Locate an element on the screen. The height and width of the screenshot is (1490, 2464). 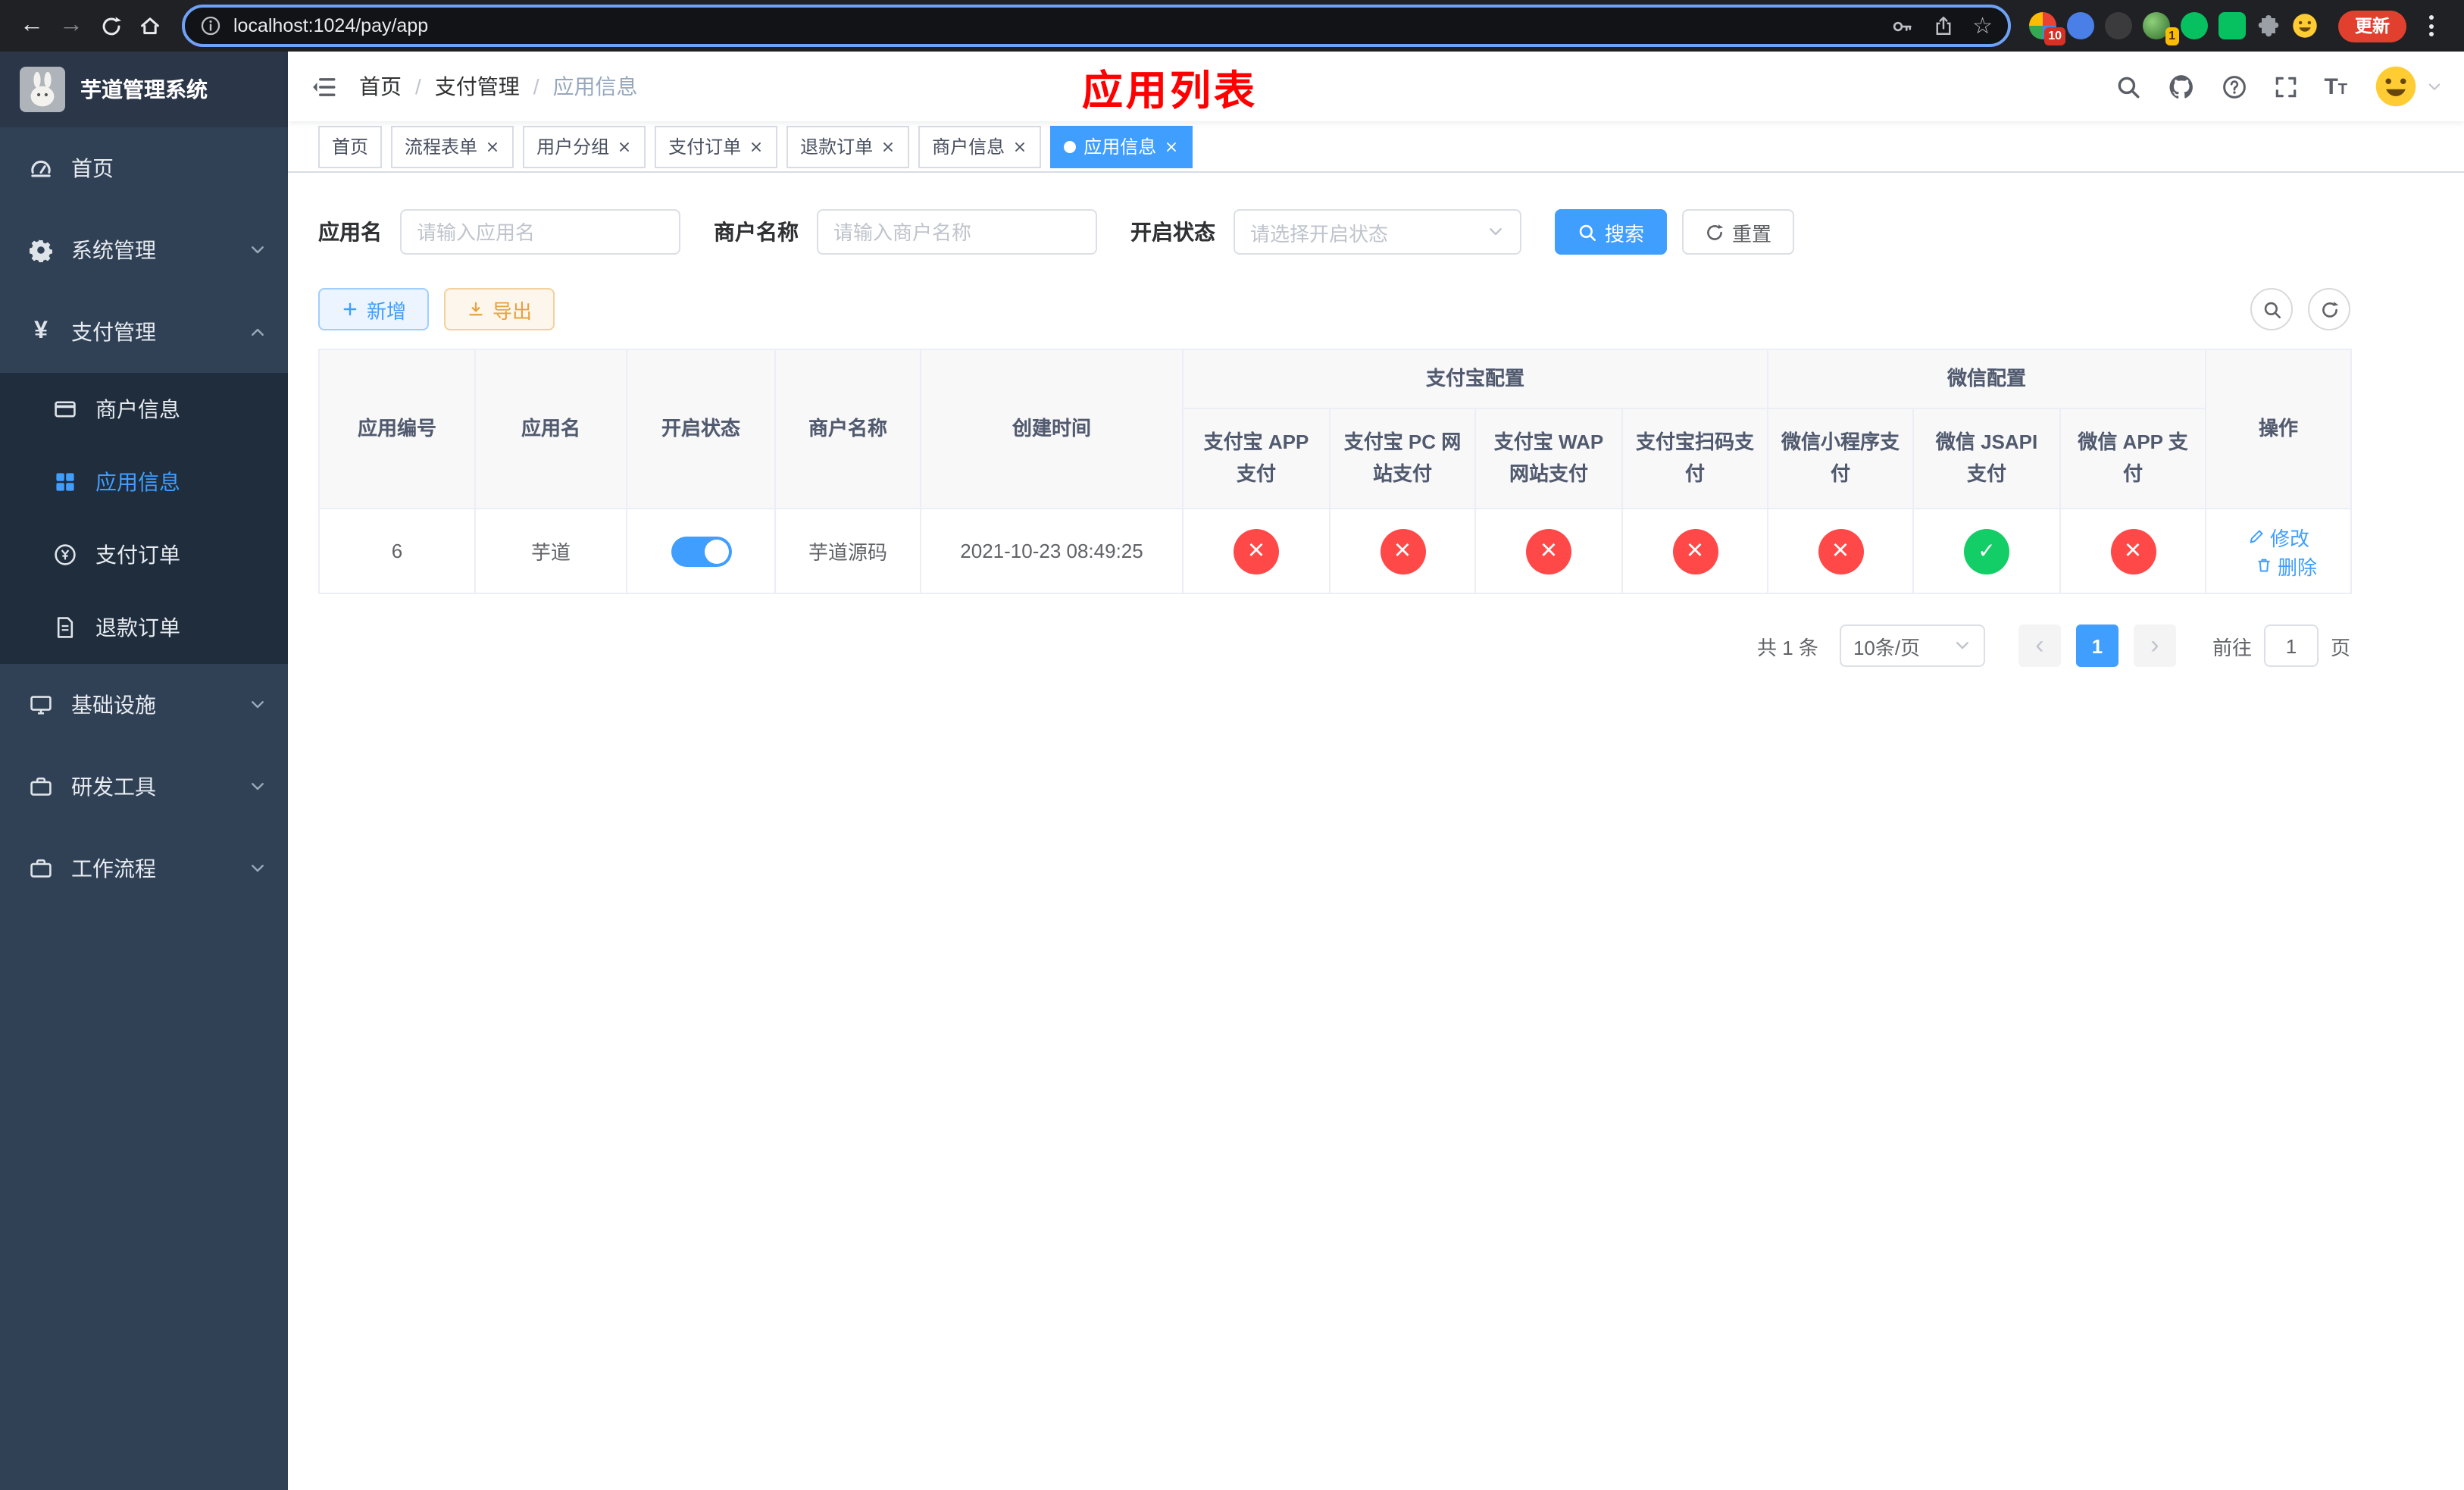
font-size-icon: TT is located at coordinates (2335, 87).